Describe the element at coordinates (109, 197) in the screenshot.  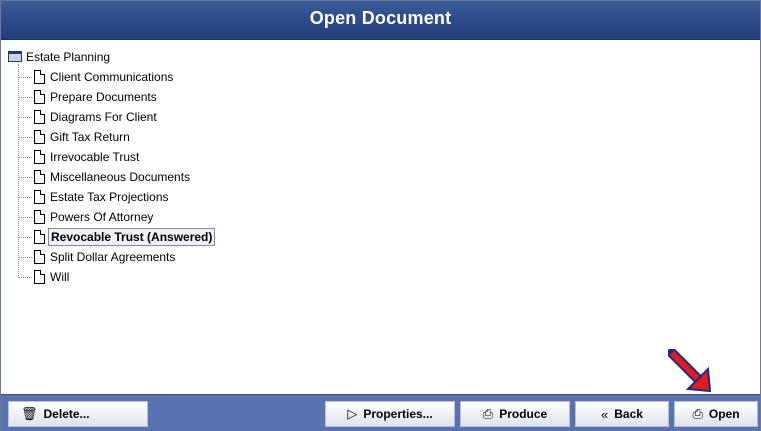
I see `tree-item-label: Estate Tax Projections` at that location.